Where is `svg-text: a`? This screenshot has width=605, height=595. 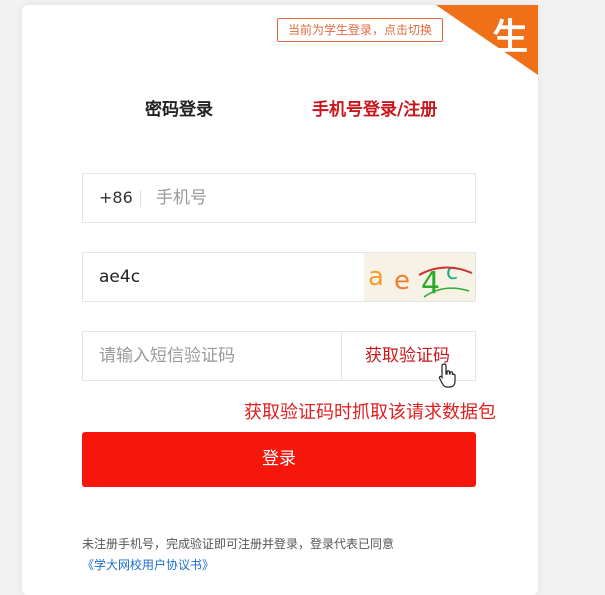
svg-text: a is located at coordinates (376, 277).